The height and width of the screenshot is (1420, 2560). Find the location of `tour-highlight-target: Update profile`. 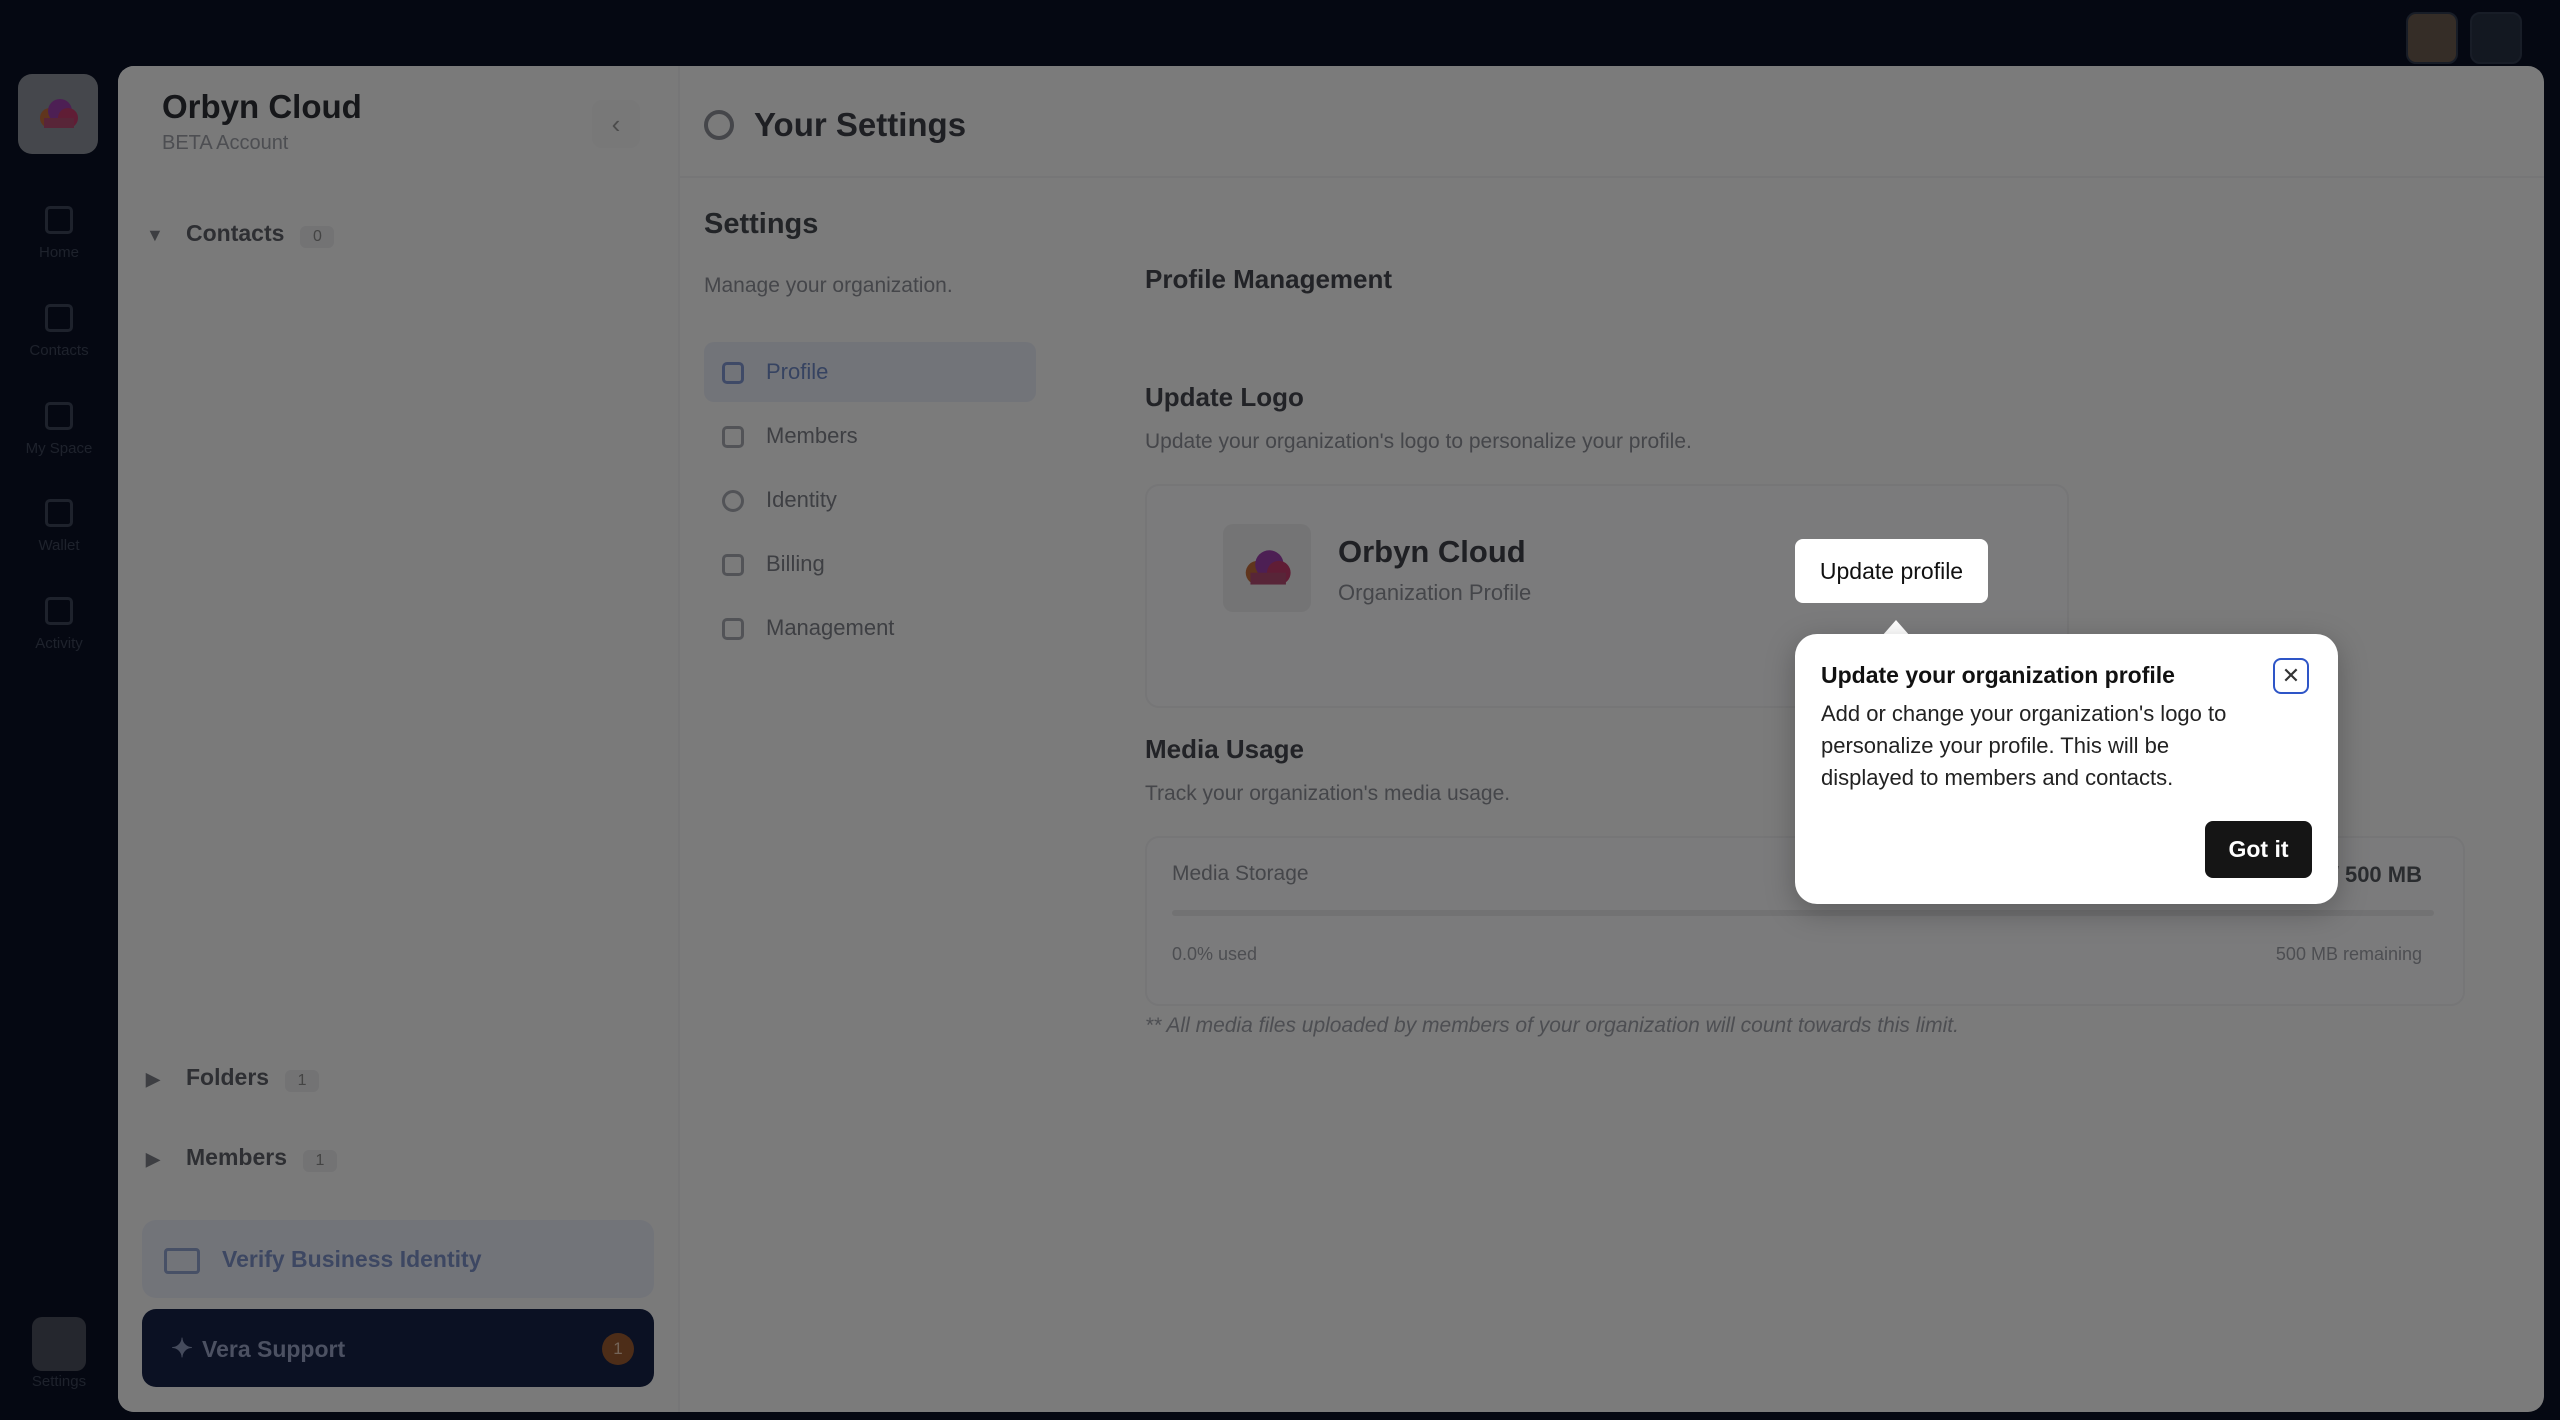

tour-highlight-target: Update profile is located at coordinates (1891, 571).